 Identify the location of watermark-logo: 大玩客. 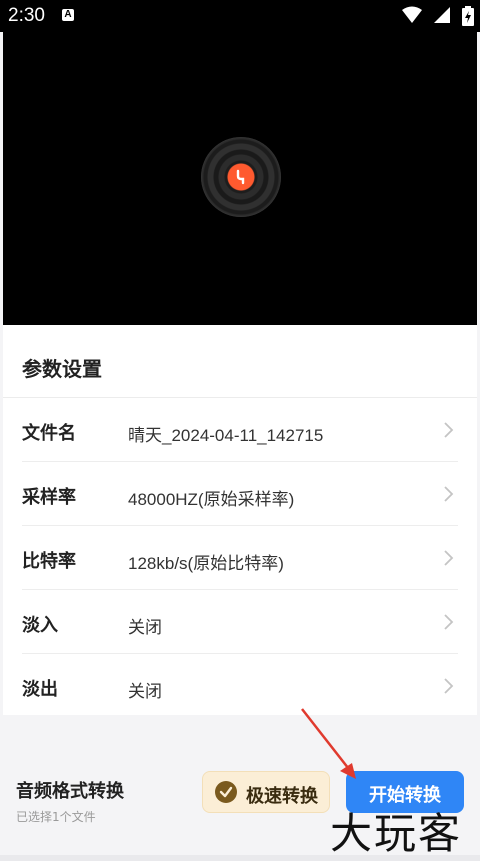
(396, 833).